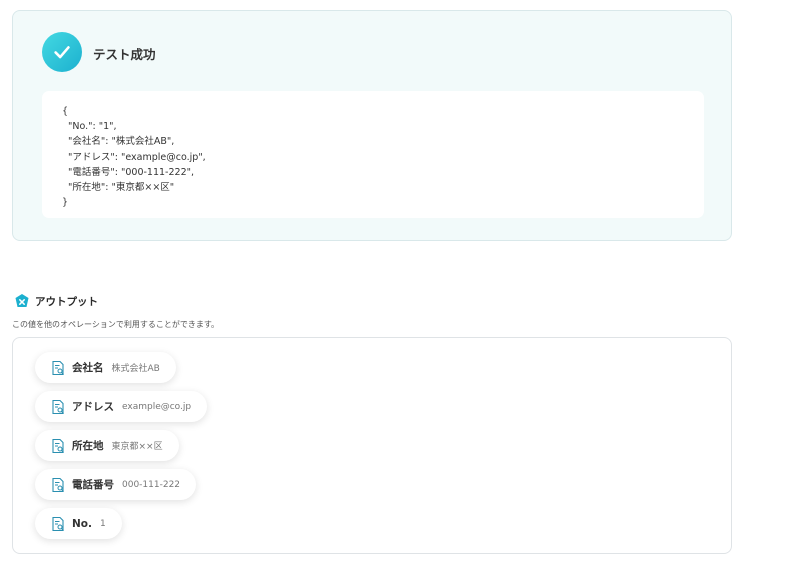 The image size is (793, 581). I want to click on output-item-value: 東京都××区, so click(137, 447).